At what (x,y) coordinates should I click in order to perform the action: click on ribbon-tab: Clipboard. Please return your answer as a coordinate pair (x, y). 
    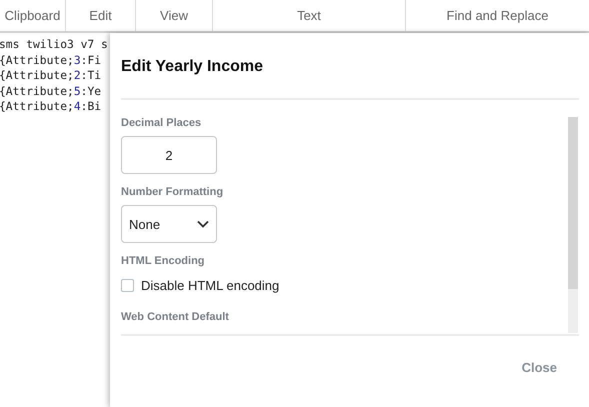
    Looking at the image, I should click on (33, 15).